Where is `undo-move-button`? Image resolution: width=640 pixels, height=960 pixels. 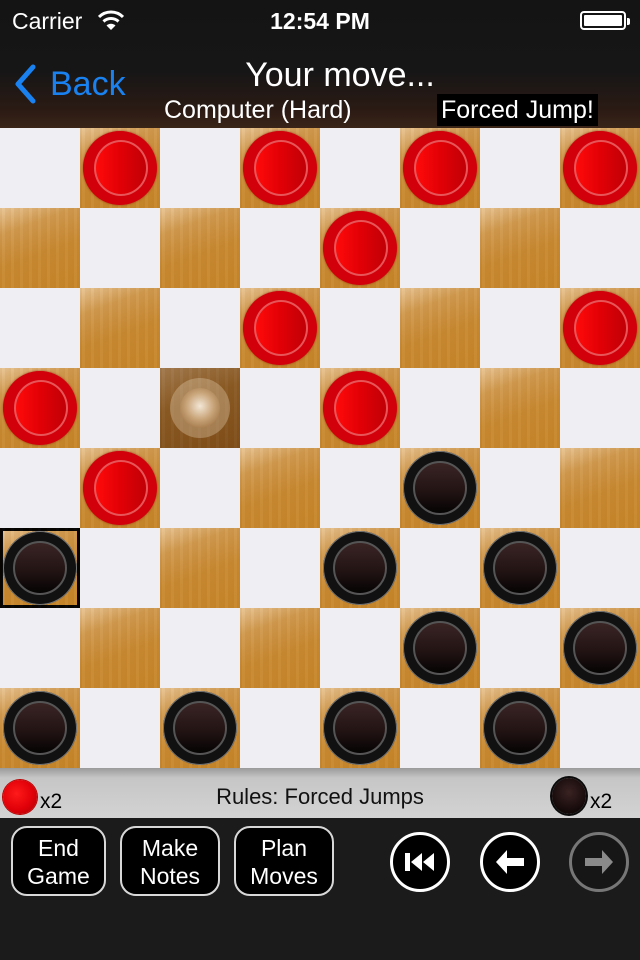
undo-move-button is located at coordinates (510, 862).